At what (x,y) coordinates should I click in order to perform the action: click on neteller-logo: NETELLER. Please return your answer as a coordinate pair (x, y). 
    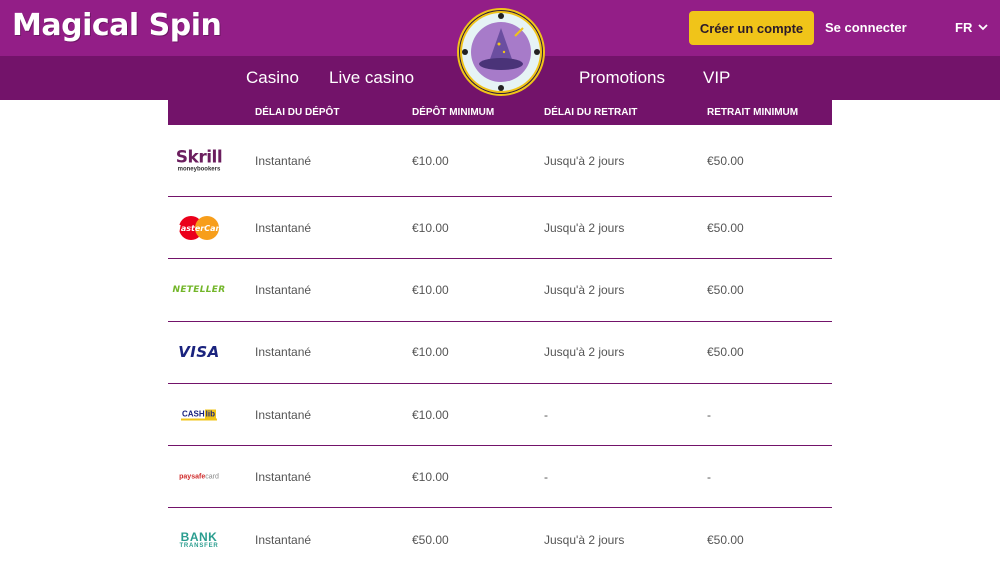
    Looking at the image, I should click on (199, 290).